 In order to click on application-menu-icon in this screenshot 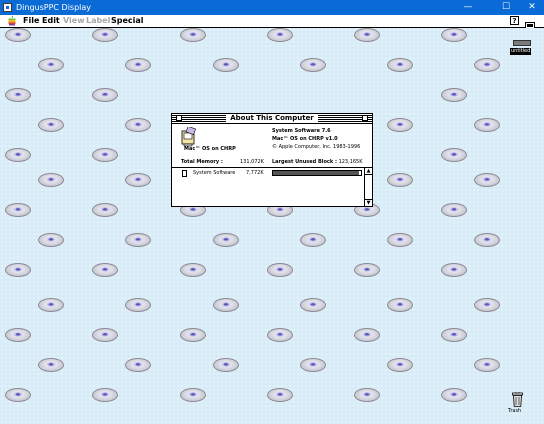, I will do `click(530, 23)`.